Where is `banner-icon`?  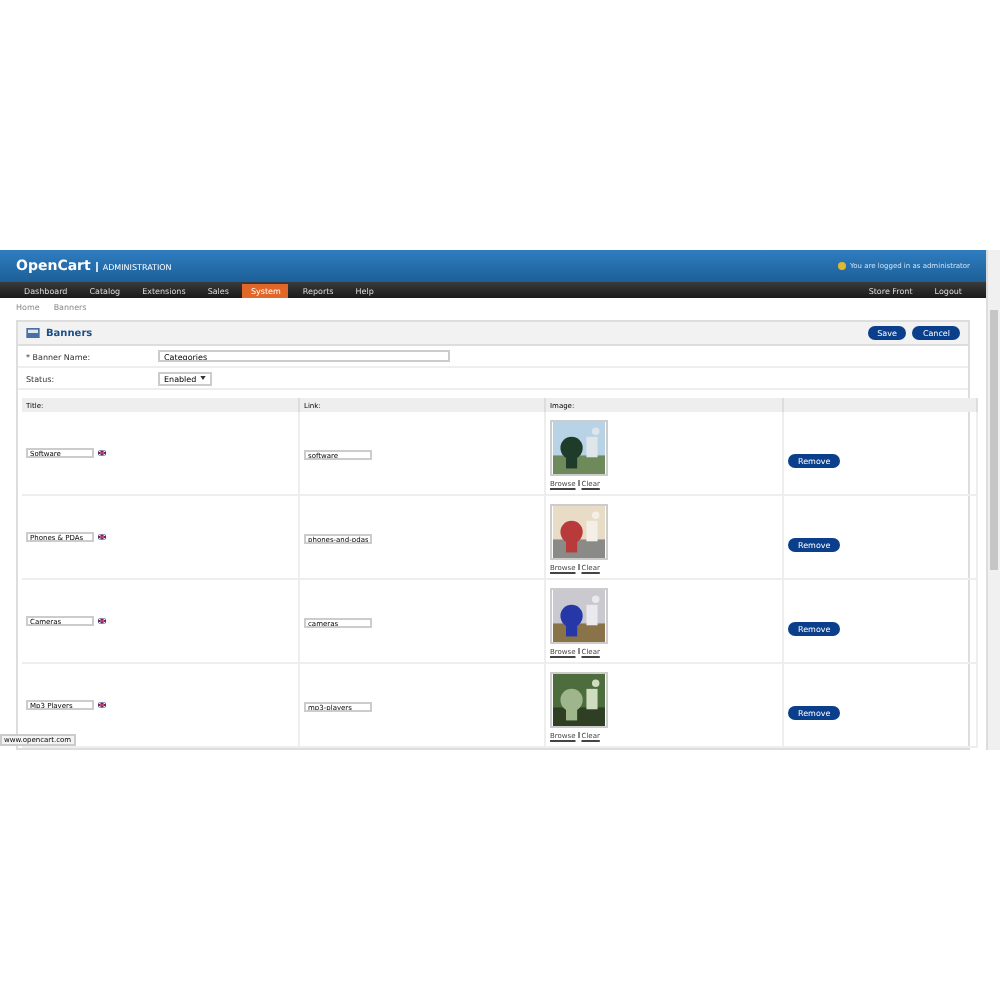
banner-icon is located at coordinates (33, 333).